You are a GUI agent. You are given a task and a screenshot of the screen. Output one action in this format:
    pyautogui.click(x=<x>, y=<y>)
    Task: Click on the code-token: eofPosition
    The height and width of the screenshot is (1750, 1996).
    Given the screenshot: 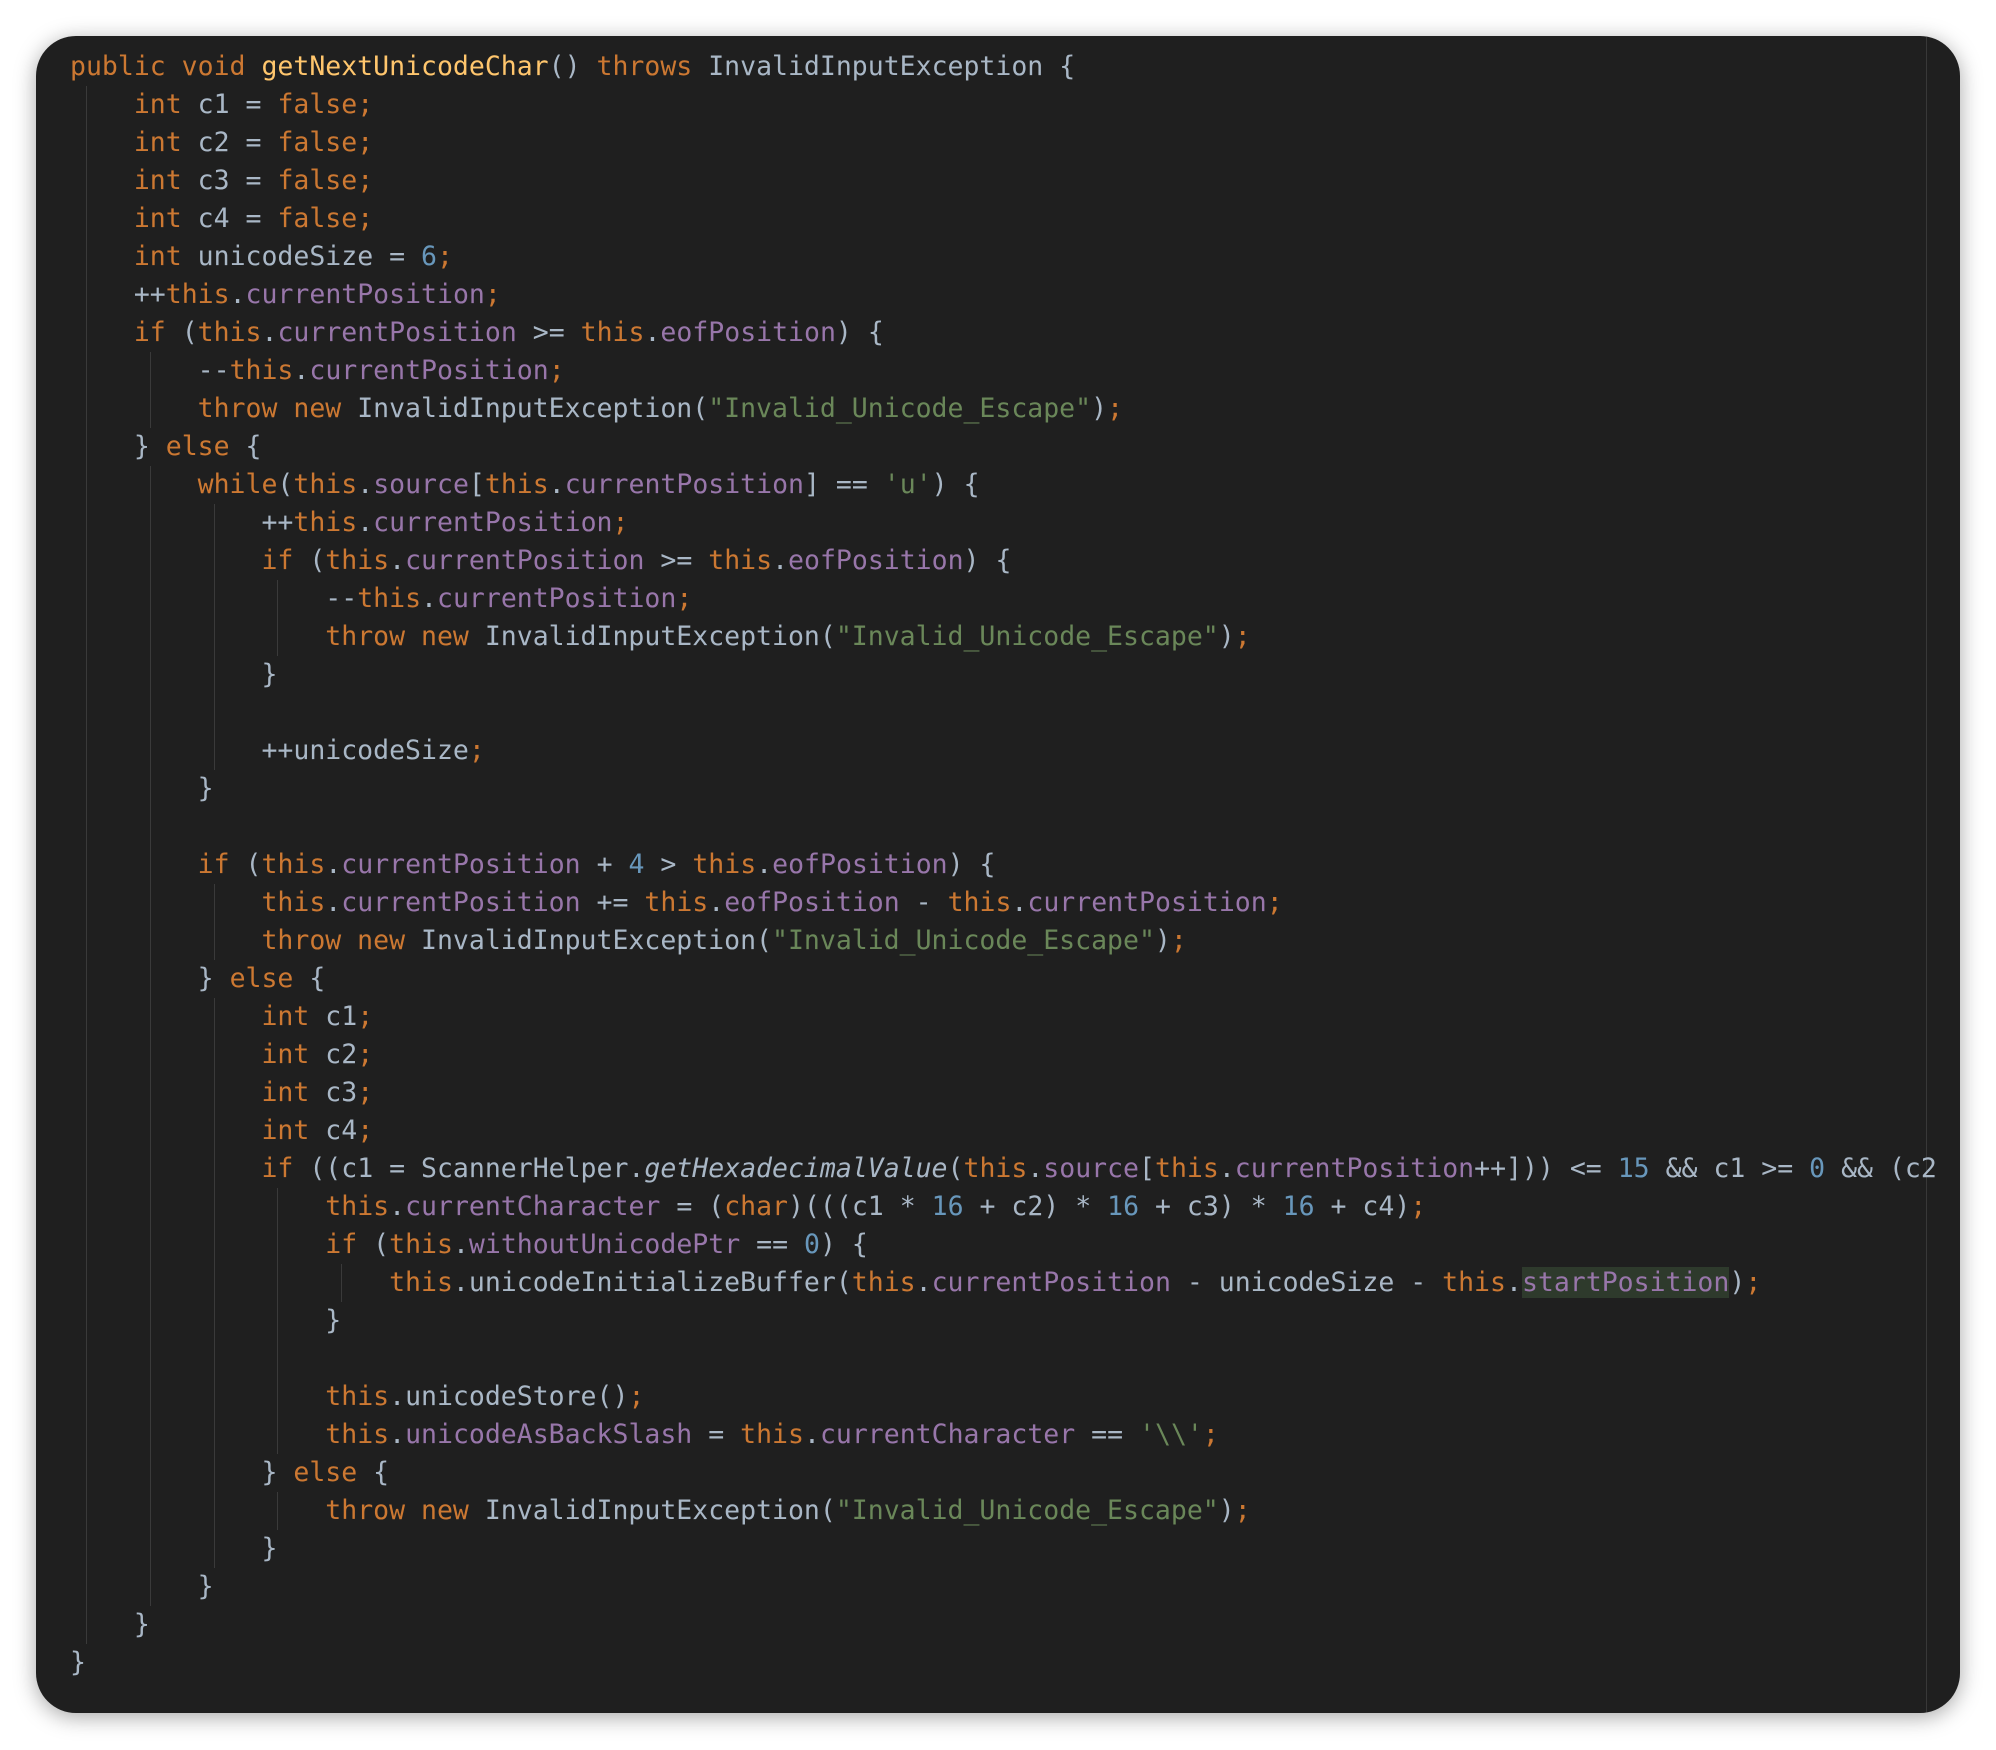 What is the action you would take?
    pyautogui.click(x=876, y=560)
    